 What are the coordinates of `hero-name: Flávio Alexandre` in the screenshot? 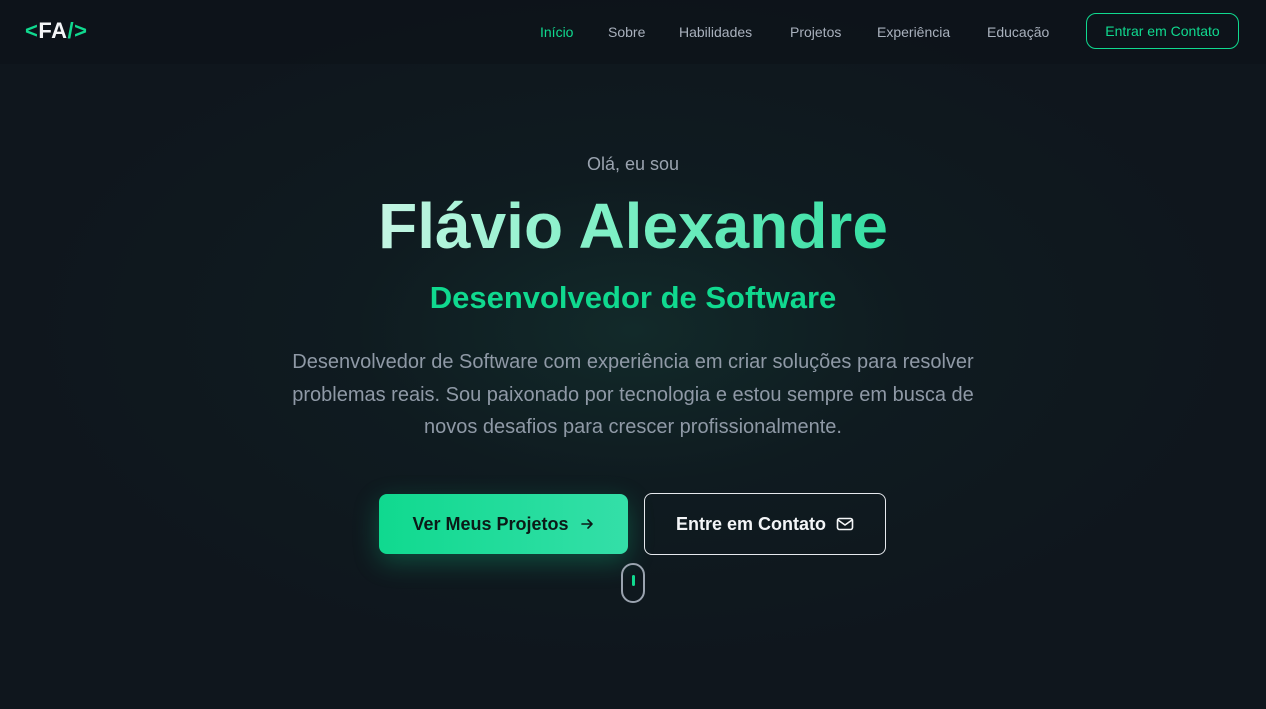 It's located at (633, 226).